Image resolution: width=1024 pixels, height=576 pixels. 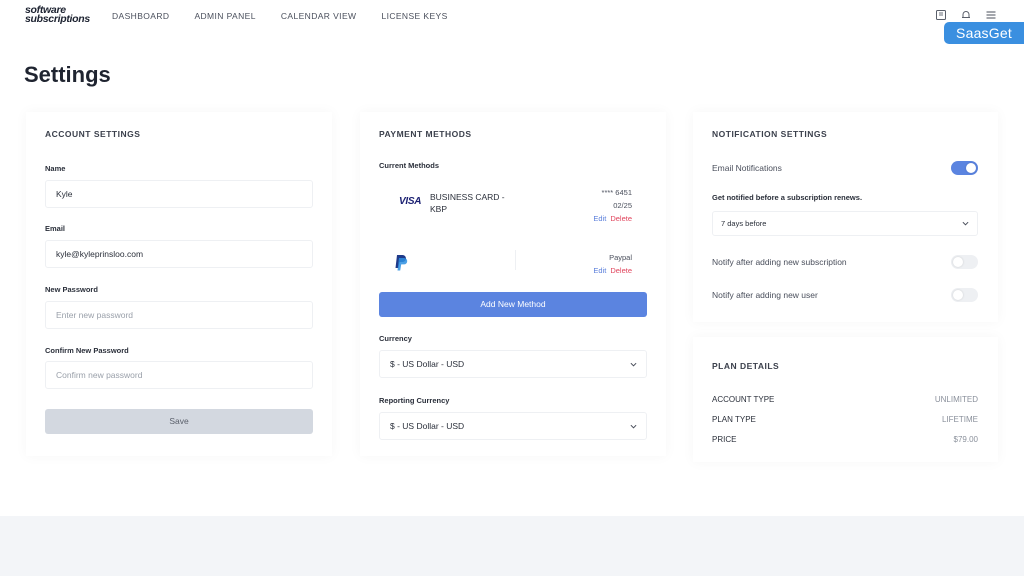 What do you see at coordinates (965, 439) in the screenshot?
I see `plan-value: $79.00` at bounding box center [965, 439].